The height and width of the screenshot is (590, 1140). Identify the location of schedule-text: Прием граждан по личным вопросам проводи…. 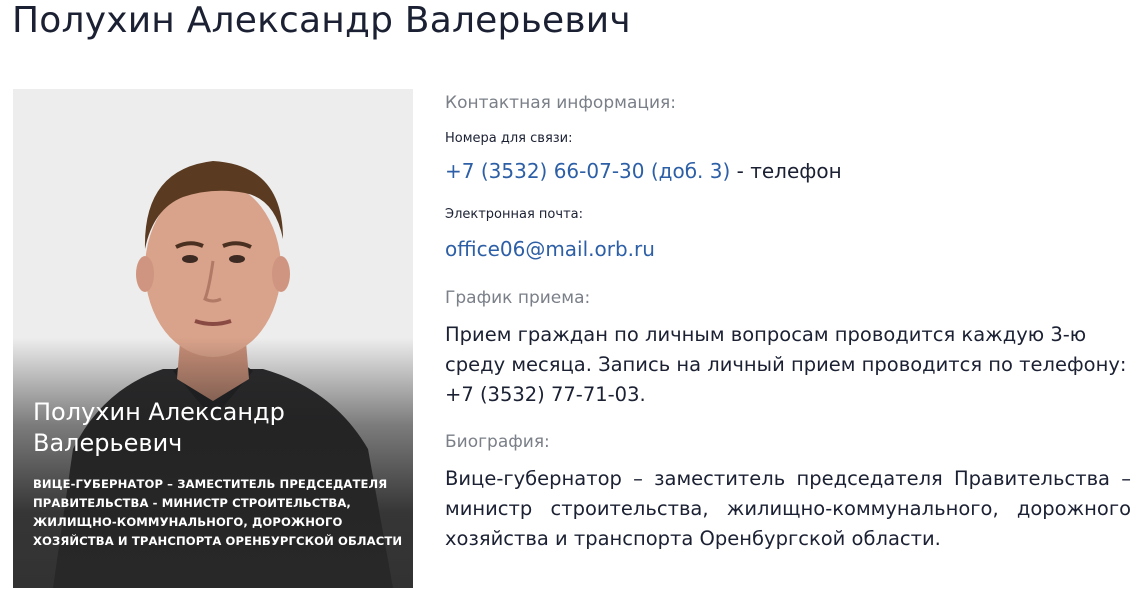
(786, 364).